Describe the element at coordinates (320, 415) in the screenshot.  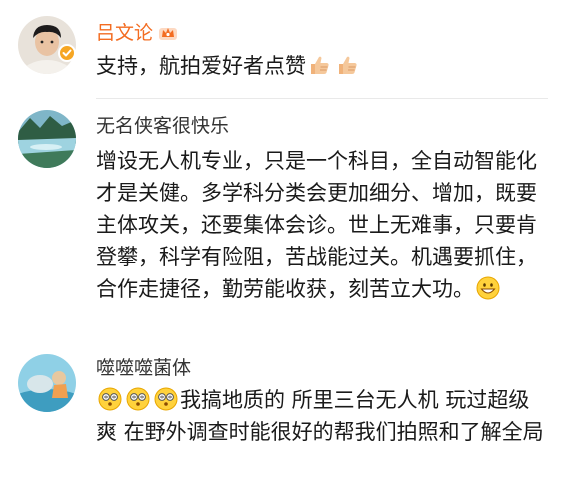
I see `comment-text: 我搞地质的 所里三台无人机 玩过超级爽 在野外调查时能很好的帮我们拍照和了解全局` at that location.